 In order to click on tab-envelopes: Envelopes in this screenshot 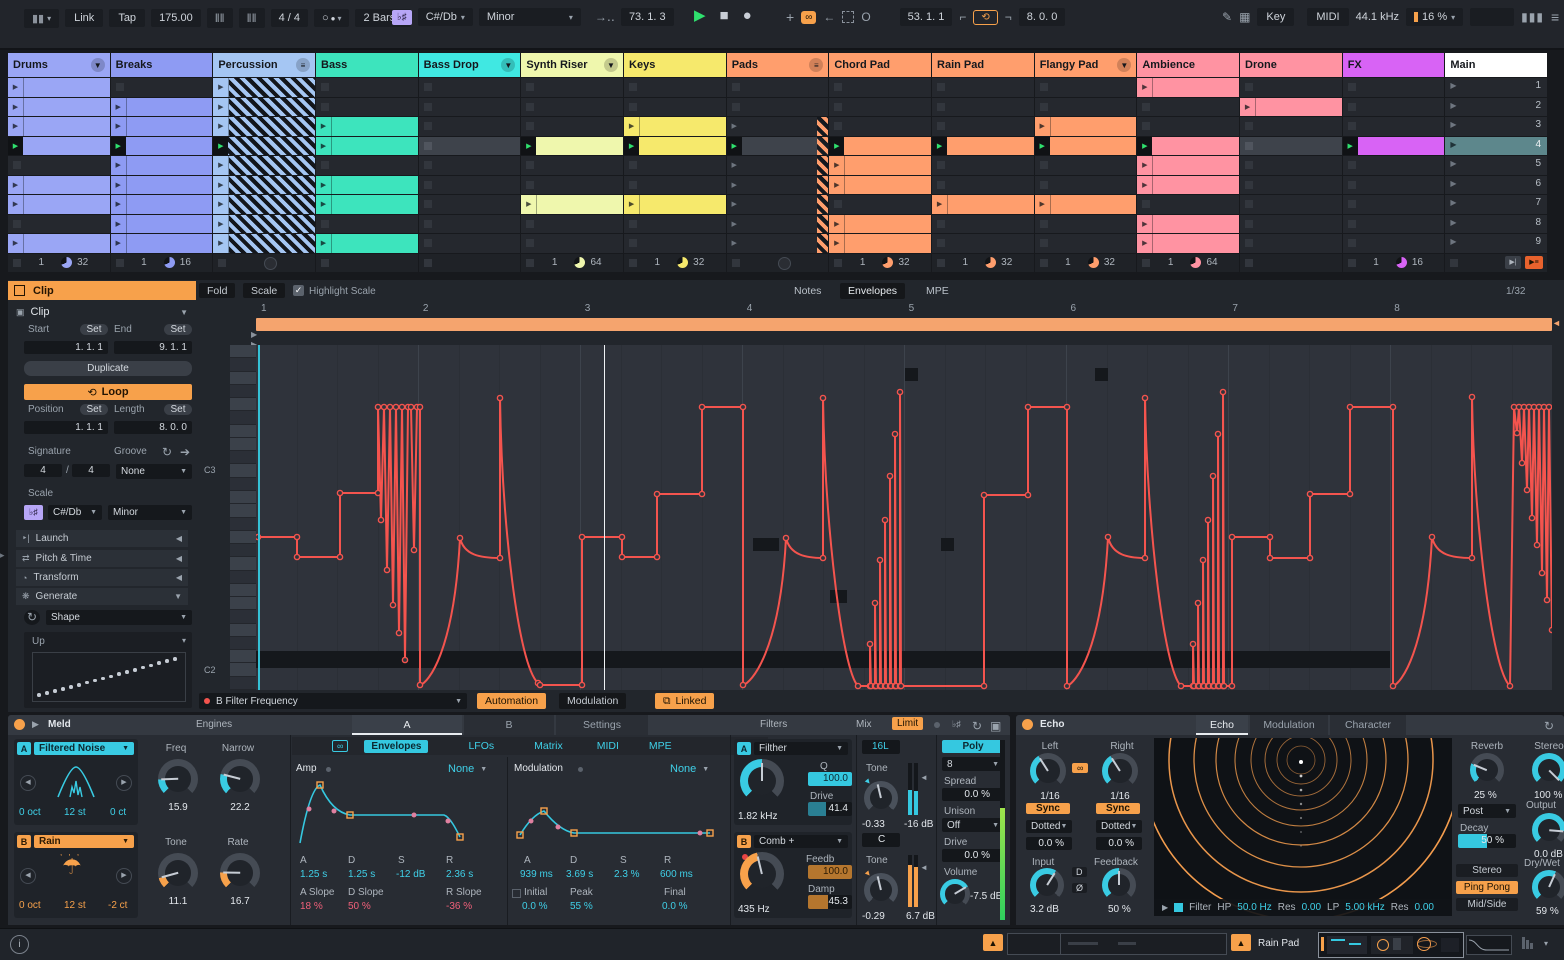, I will do `click(873, 291)`.